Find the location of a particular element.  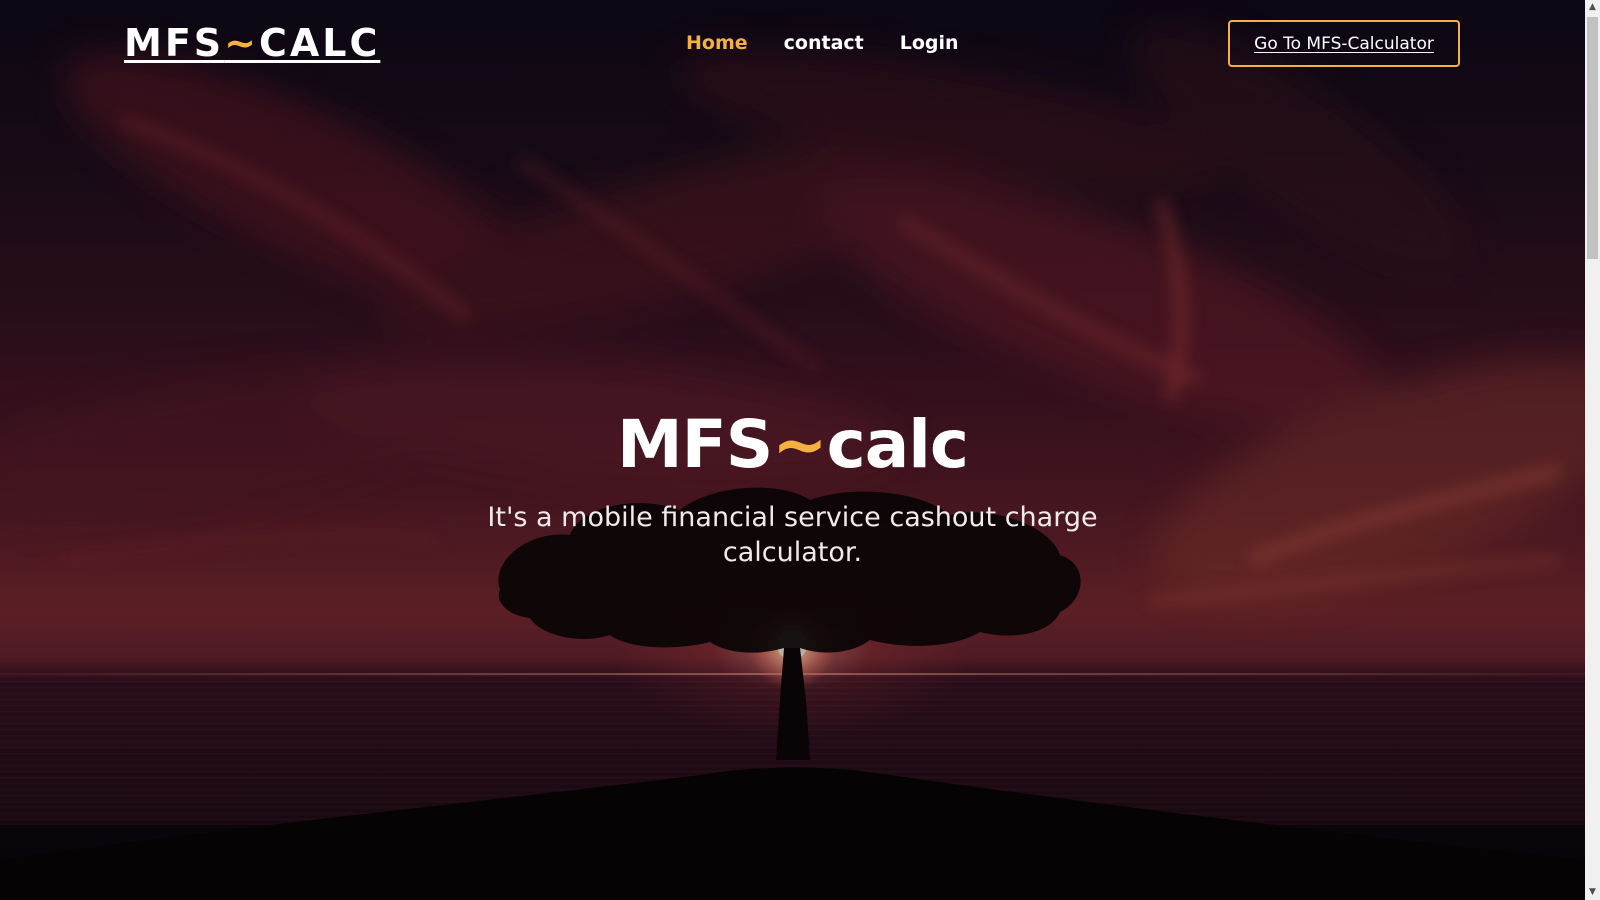

nav-link-login: Login is located at coordinates (929, 43).